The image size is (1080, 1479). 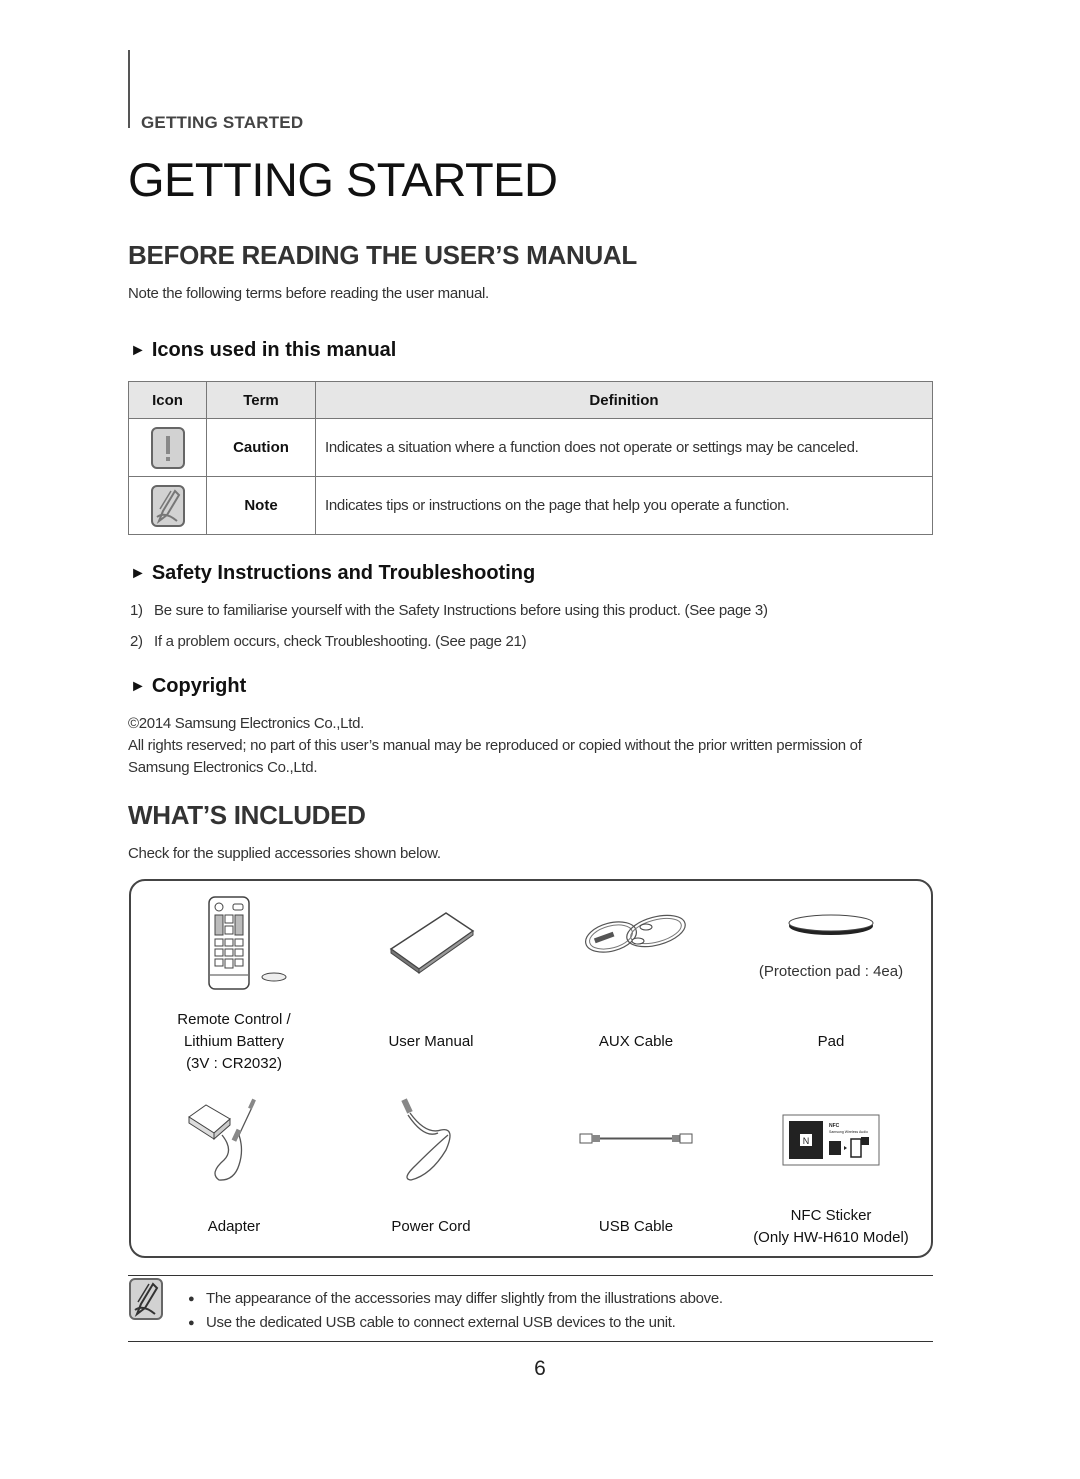 I want to click on accessory-remote-control, so click(x=234, y=948).